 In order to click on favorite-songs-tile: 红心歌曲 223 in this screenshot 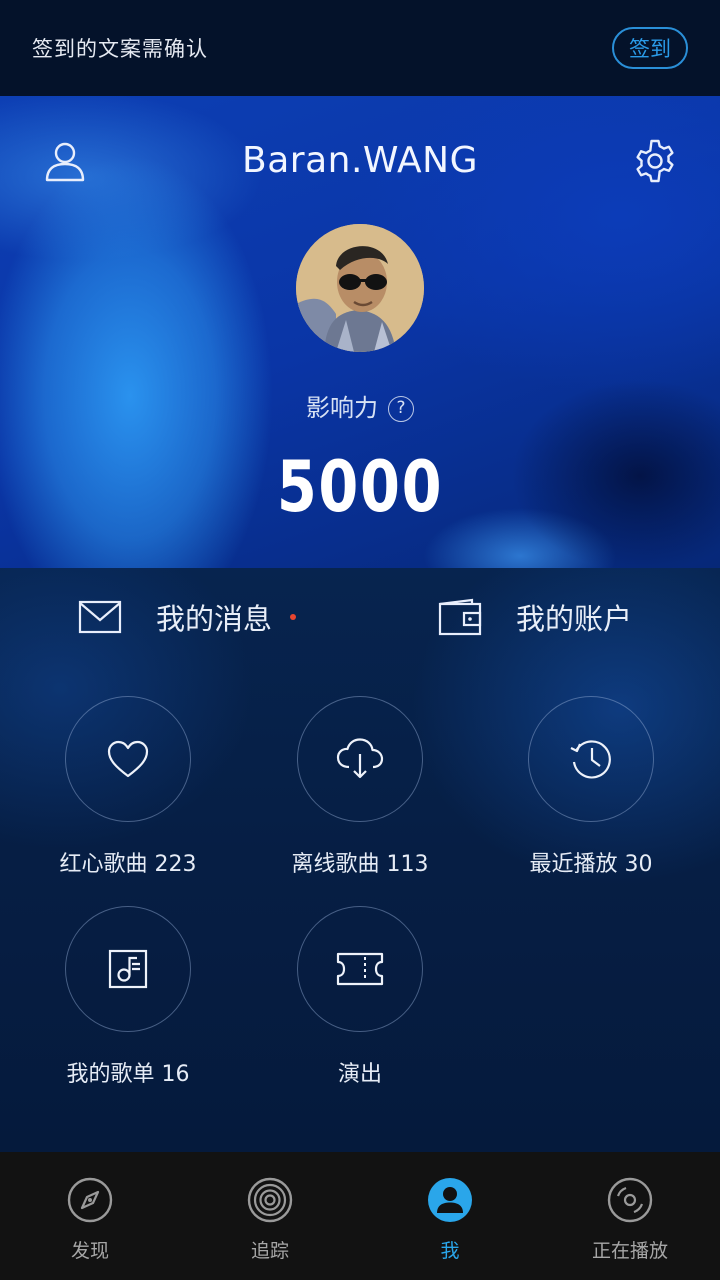, I will do `click(128, 787)`.